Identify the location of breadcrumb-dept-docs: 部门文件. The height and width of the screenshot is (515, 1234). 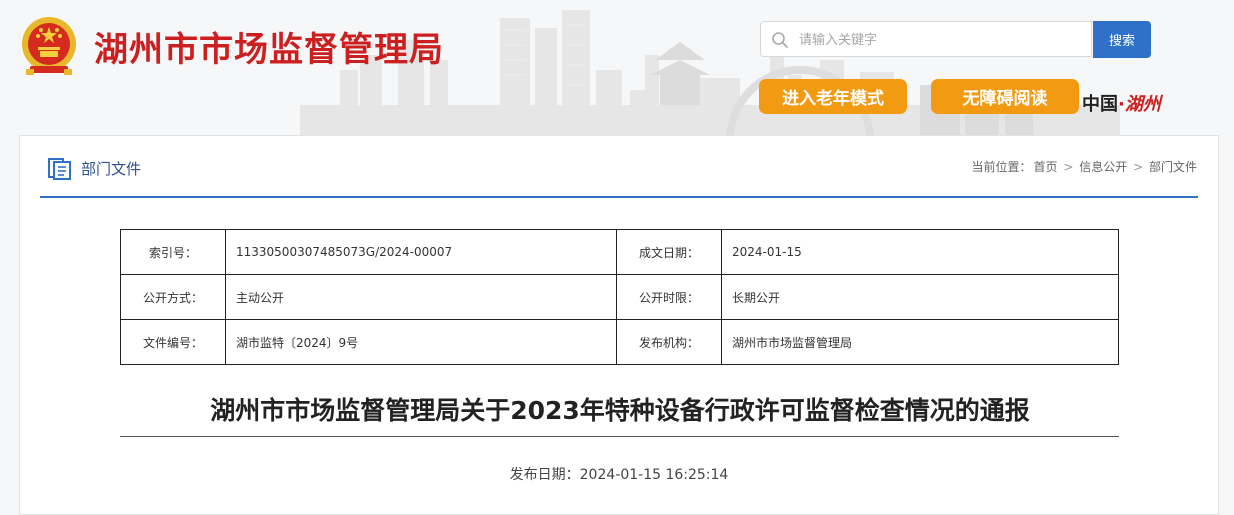
(1173, 167).